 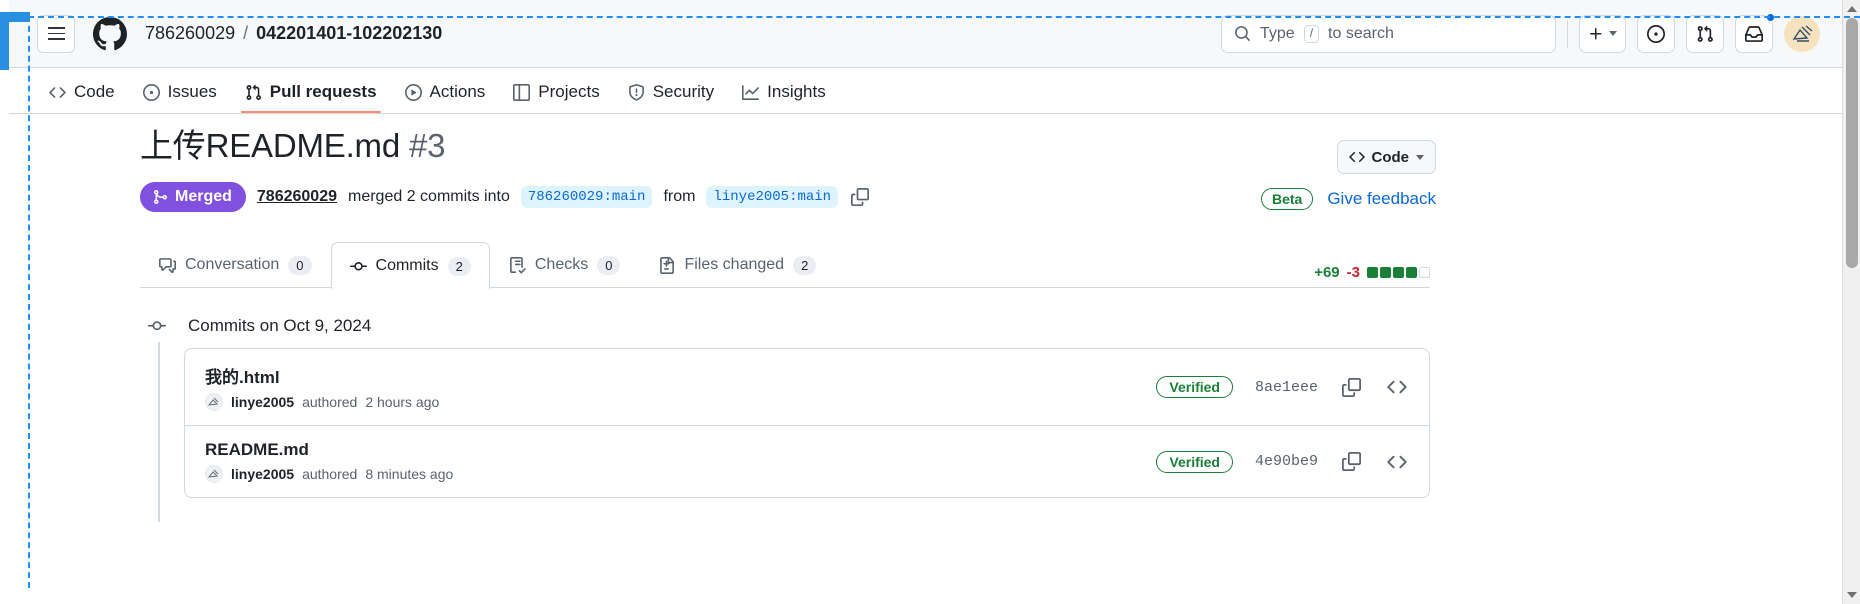 I want to click on nav-item-actions: Actions, so click(x=445, y=97).